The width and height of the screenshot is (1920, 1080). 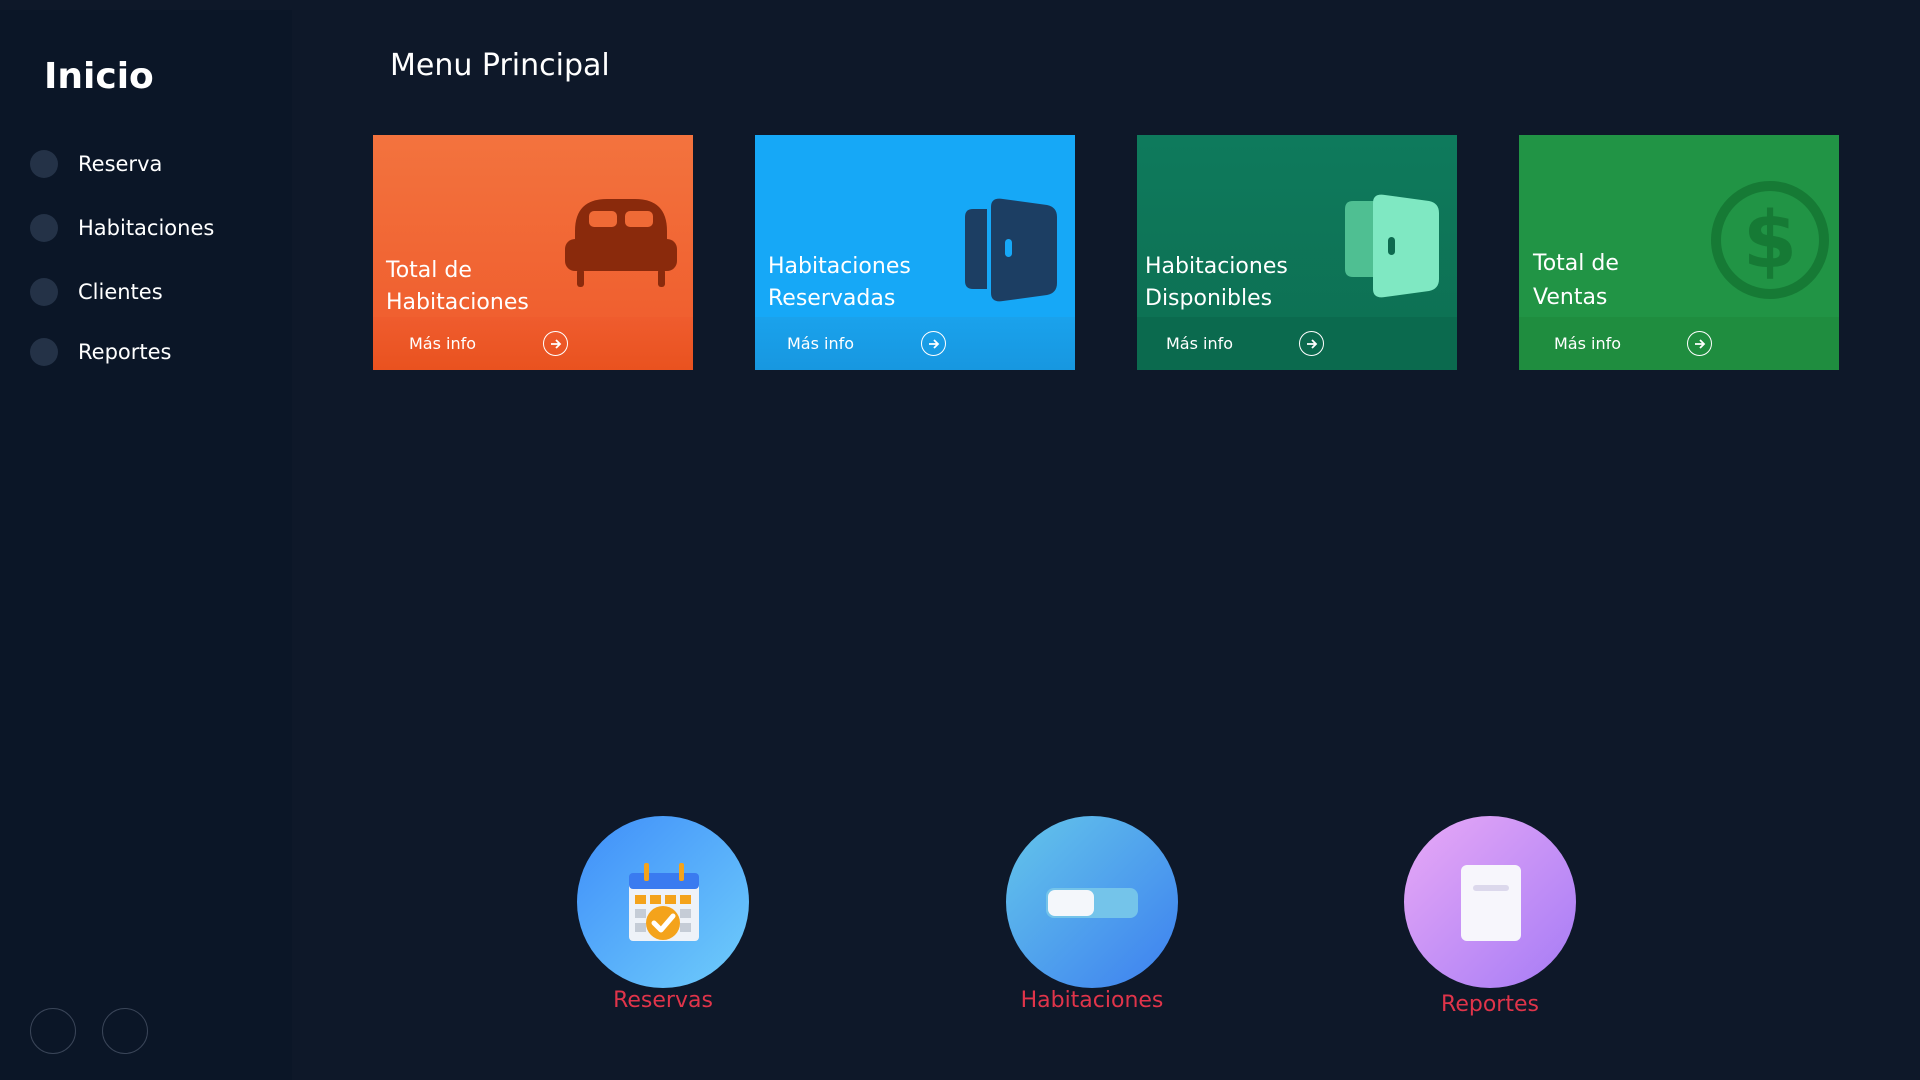 I want to click on card-habitaciones-reservadas: Habitaciones Reservadas Más info, so click(x=915, y=252).